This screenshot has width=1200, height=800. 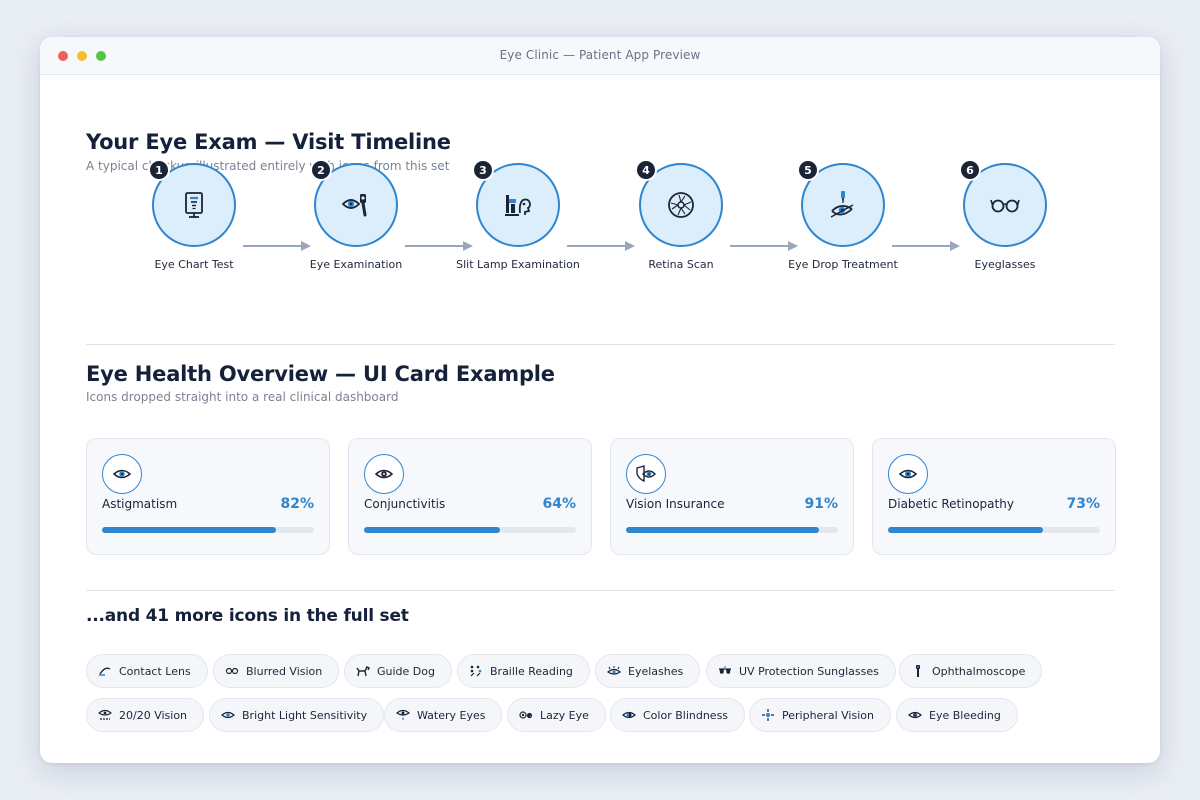 I want to click on step-label: Eye Examination, so click(x=356, y=264).